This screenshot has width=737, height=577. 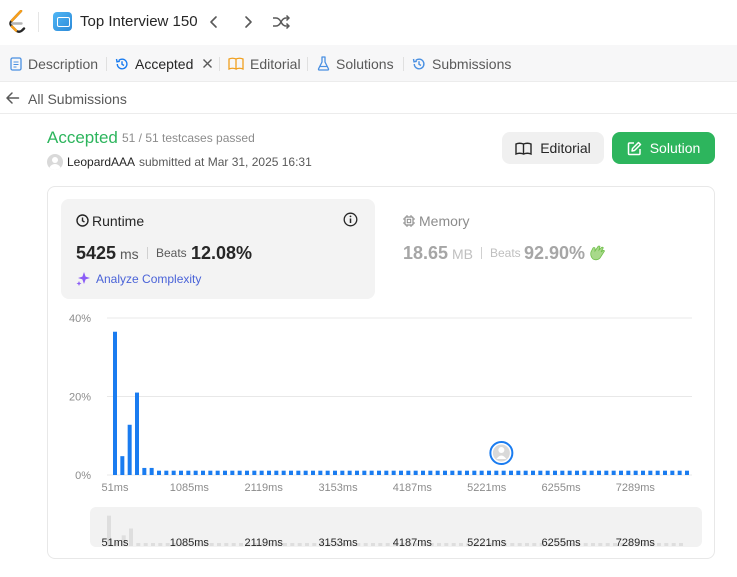 What do you see at coordinates (96, 253) in the screenshot?
I see `runtime-value: 5425` at bounding box center [96, 253].